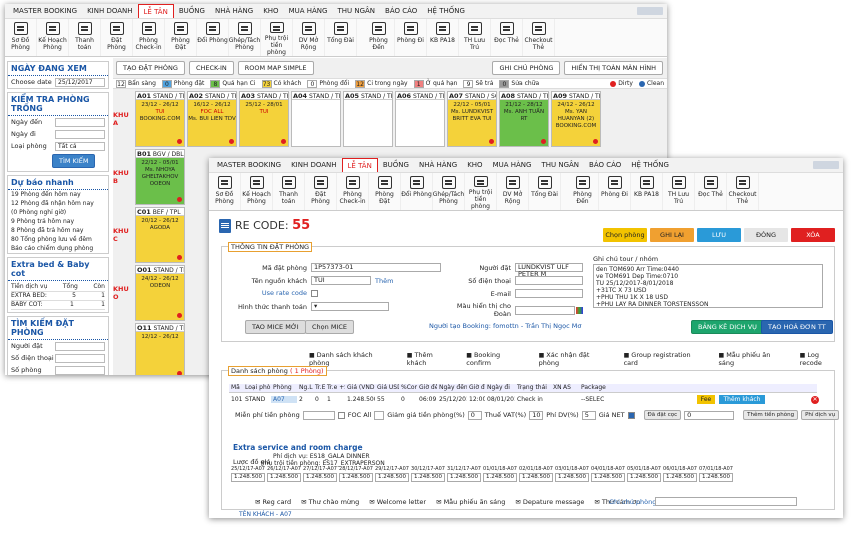  Describe the element at coordinates (330, 502) in the screenshot. I see `letter-link: Thư chào mừng` at that location.